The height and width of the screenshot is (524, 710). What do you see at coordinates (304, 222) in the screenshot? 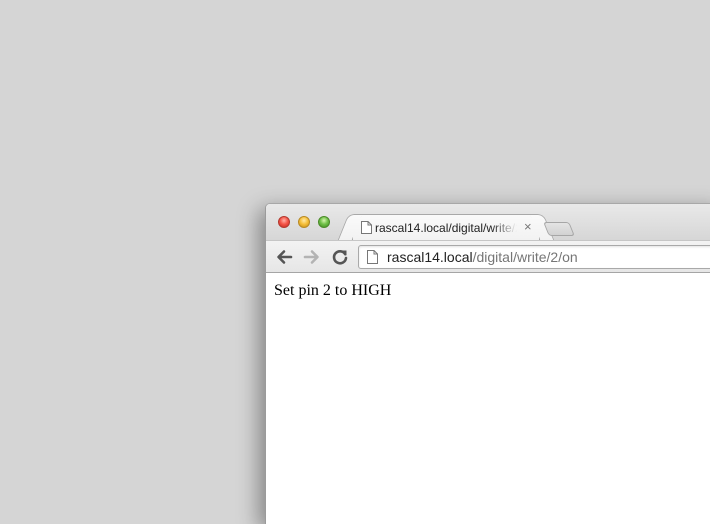
I see `window-minimize-button` at bounding box center [304, 222].